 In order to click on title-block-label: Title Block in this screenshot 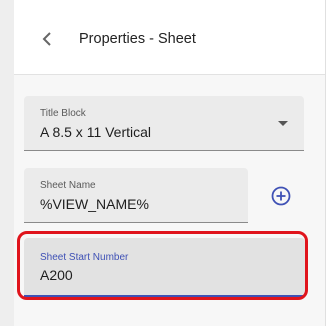, I will do `click(63, 113)`.